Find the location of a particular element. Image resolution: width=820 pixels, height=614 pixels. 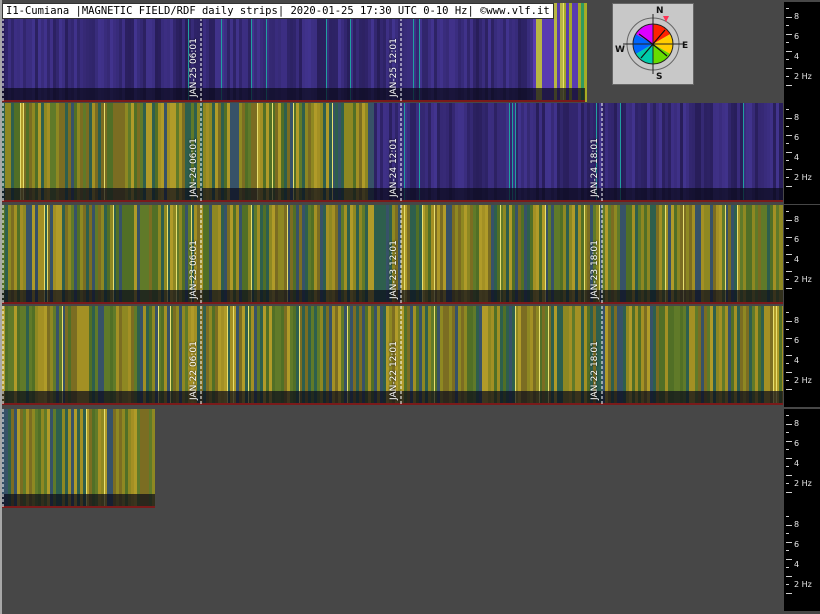

strip-floor-band is located at coordinates (78, 501).